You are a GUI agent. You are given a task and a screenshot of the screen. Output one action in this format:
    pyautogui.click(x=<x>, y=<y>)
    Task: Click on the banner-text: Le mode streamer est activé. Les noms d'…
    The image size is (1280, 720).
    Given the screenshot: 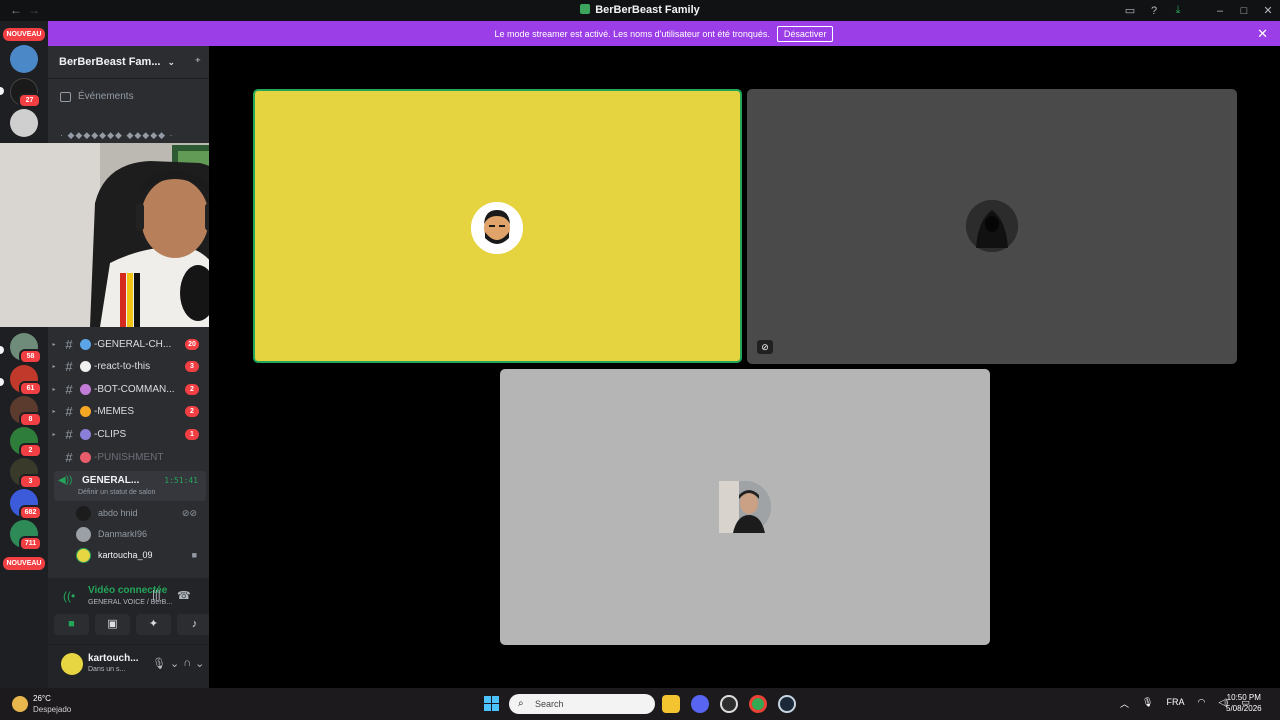 What is the action you would take?
    pyautogui.click(x=632, y=33)
    